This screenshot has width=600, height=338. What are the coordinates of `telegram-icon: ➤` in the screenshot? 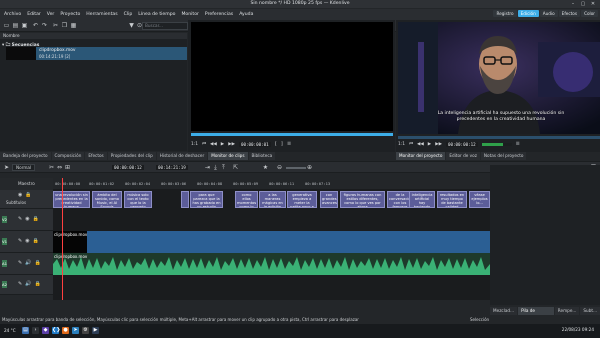 It's located at (75, 330).